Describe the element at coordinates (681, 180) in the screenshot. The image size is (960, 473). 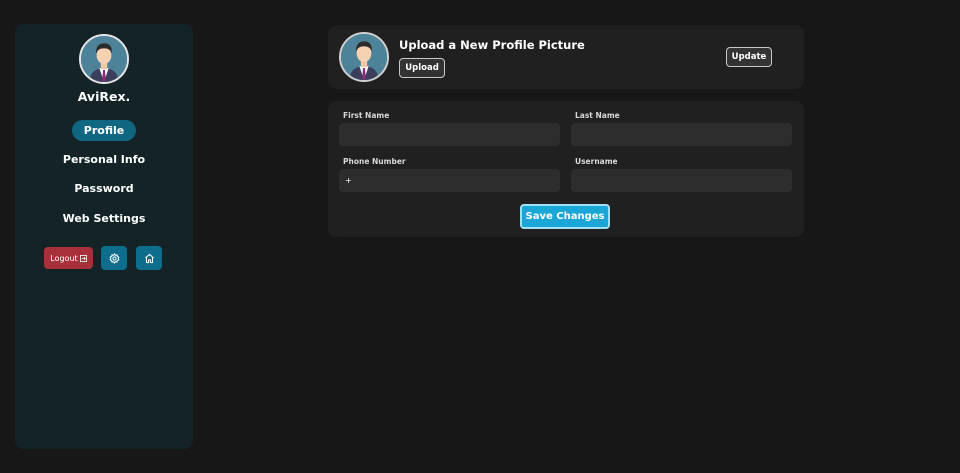
I see `username-field` at that location.